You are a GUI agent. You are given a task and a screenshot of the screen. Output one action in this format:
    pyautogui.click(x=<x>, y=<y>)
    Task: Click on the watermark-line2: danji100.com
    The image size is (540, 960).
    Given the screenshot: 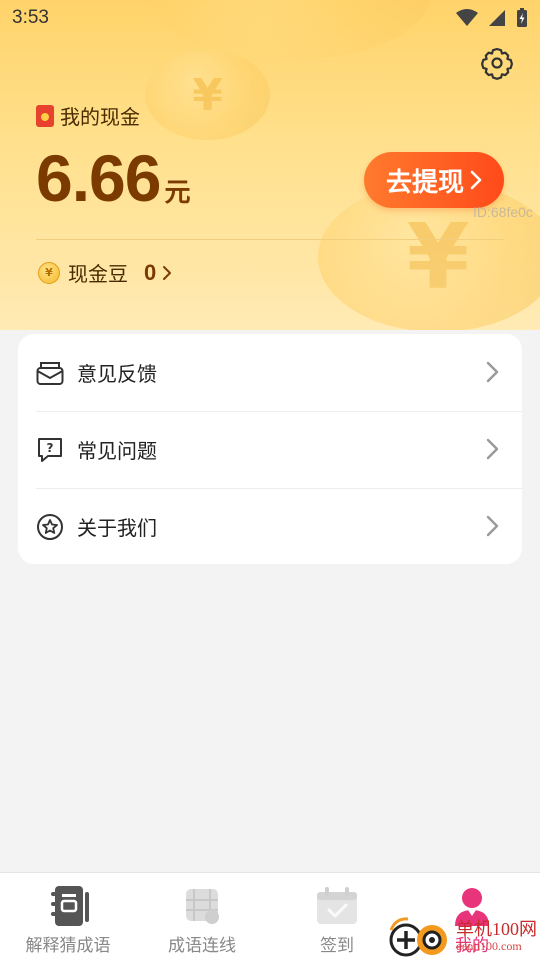 What is the action you would take?
    pyautogui.click(x=489, y=946)
    